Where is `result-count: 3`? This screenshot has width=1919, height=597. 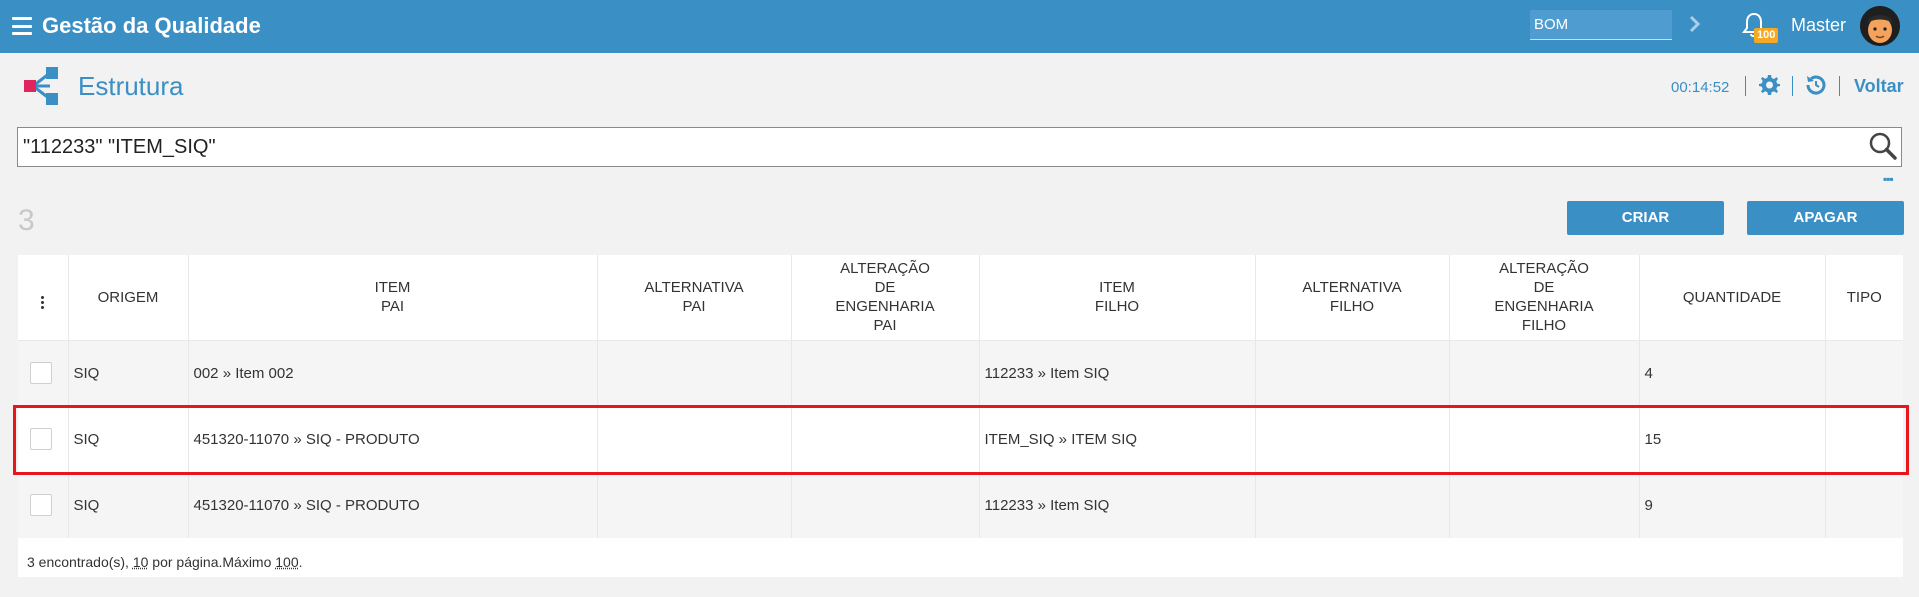
result-count: 3 is located at coordinates (26, 220).